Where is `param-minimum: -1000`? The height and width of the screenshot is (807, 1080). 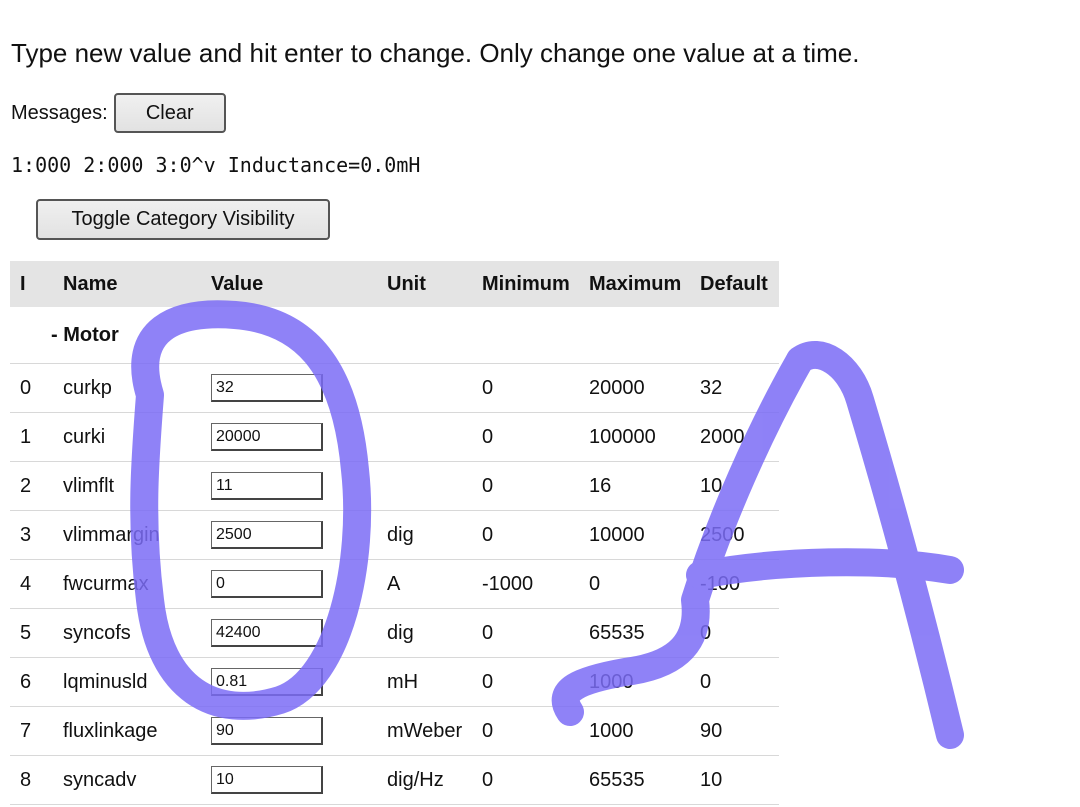 param-minimum: -1000 is located at coordinates (525, 584).